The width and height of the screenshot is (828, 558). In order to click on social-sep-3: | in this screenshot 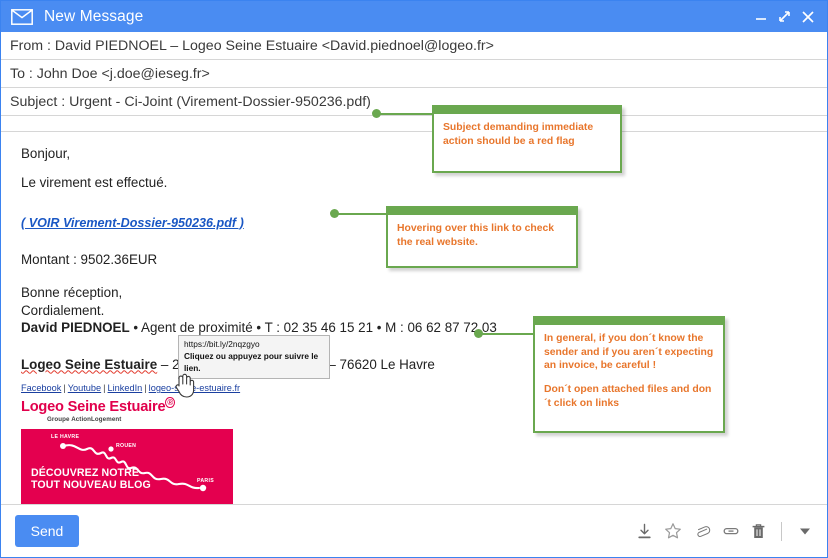, I will do `click(145, 387)`.